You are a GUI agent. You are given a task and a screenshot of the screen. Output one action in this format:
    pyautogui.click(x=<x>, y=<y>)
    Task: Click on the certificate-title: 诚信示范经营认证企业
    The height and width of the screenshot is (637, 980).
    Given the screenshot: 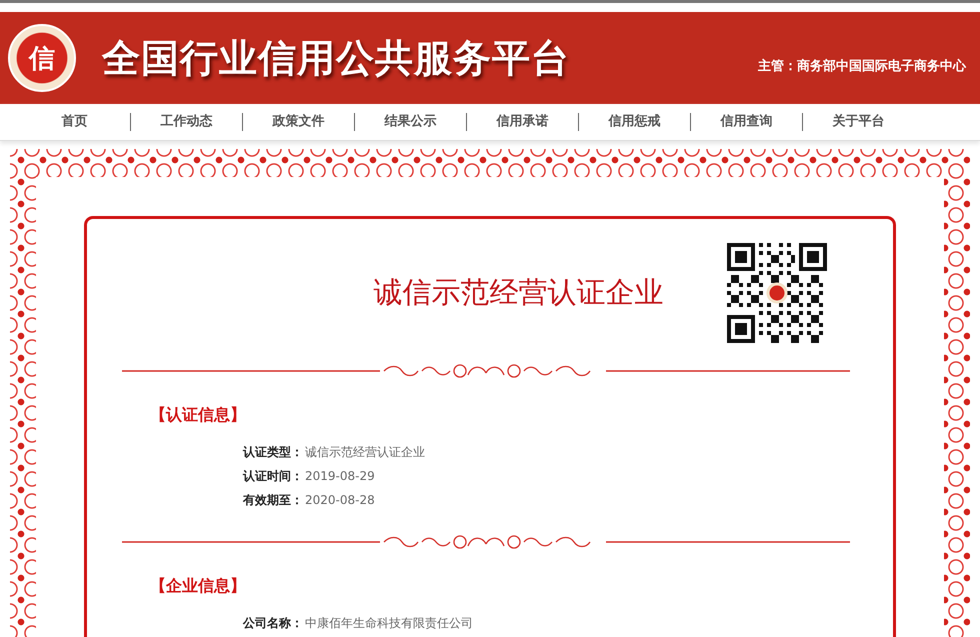 What is the action you would take?
    pyautogui.click(x=519, y=292)
    